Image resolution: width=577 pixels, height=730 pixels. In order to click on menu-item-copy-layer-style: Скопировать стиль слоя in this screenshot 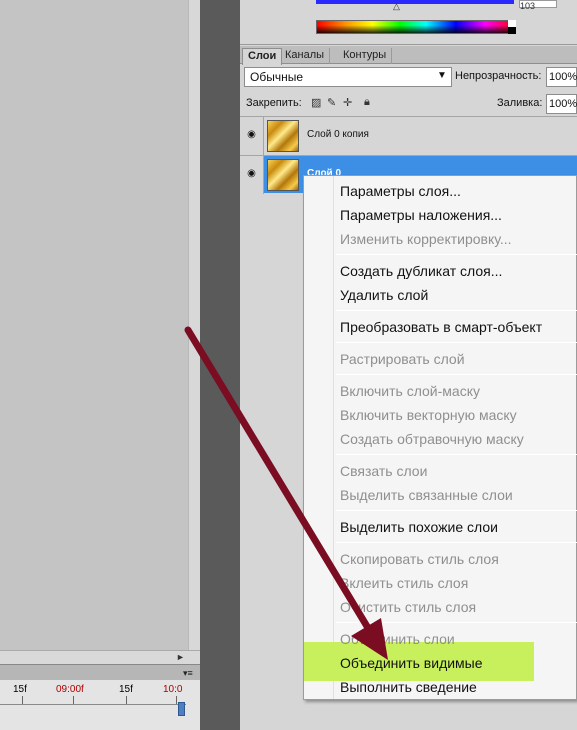, I will do `click(419, 559)`.